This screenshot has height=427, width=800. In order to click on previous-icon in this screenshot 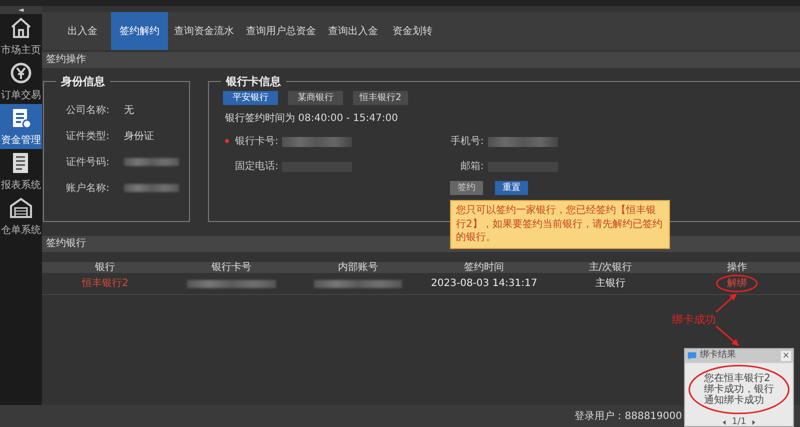, I will do `click(724, 422)`.